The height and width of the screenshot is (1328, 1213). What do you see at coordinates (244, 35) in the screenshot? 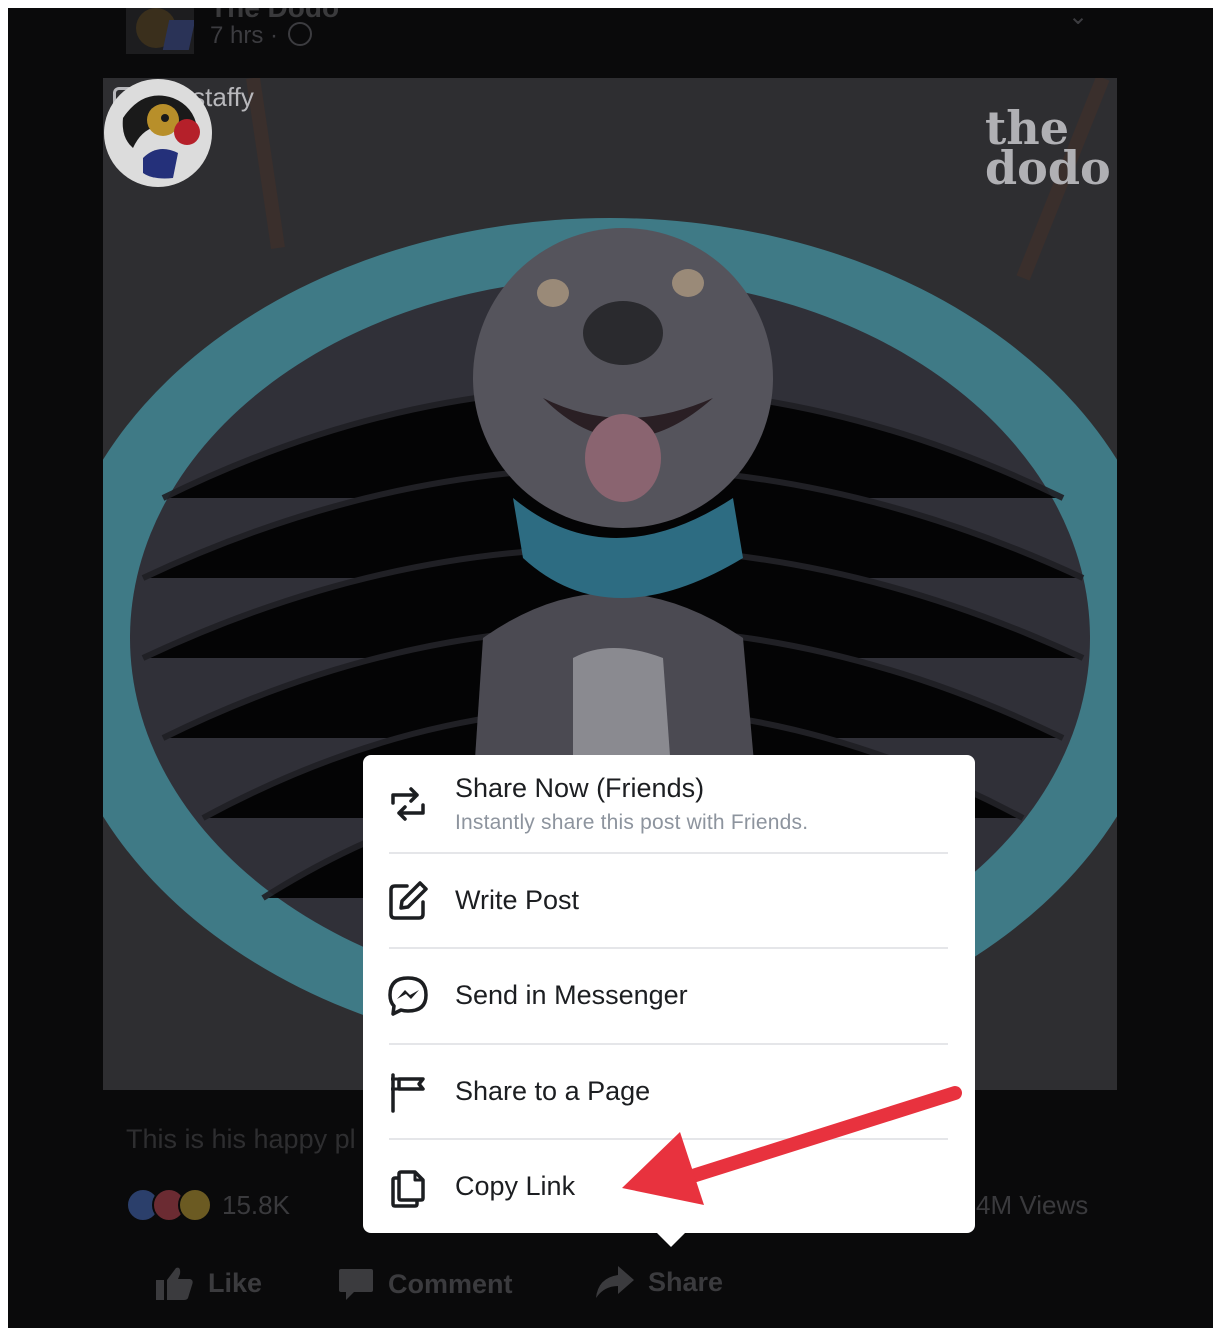
I see `post-timestamp: 7 hrs ·` at bounding box center [244, 35].